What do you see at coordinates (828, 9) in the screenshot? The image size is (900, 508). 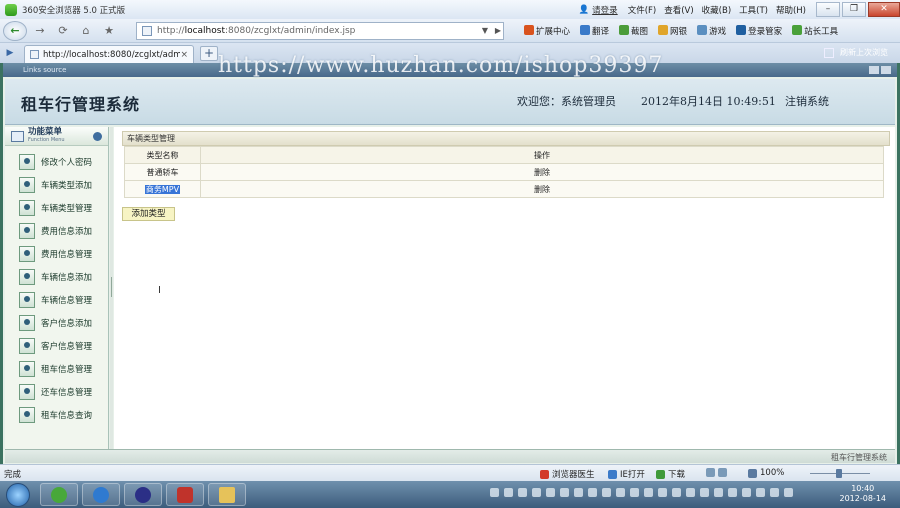 I see `minimize-button: –` at bounding box center [828, 9].